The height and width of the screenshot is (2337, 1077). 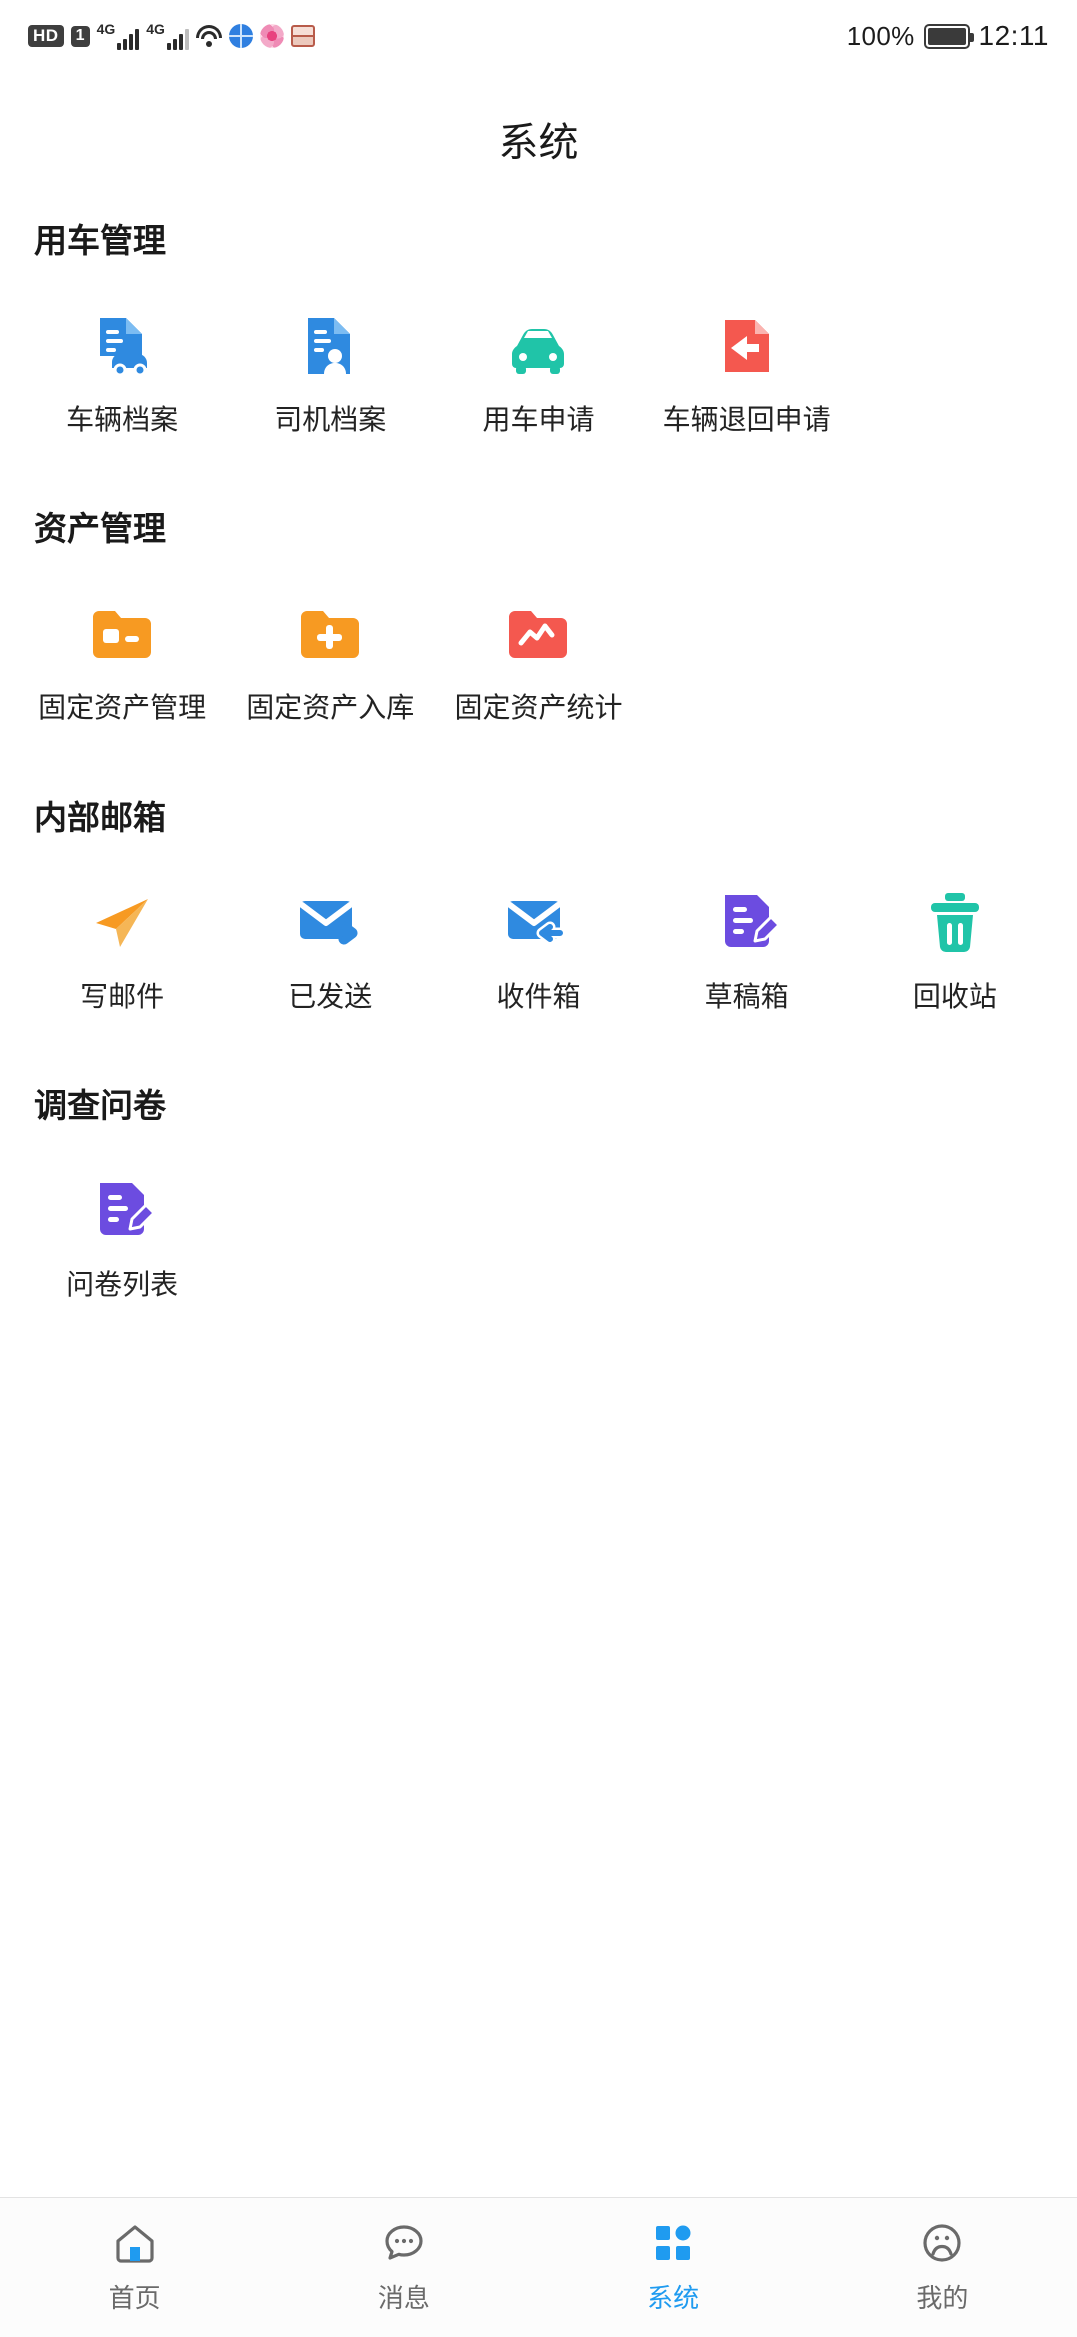 What do you see at coordinates (404, 2243) in the screenshot?
I see `message-icon` at bounding box center [404, 2243].